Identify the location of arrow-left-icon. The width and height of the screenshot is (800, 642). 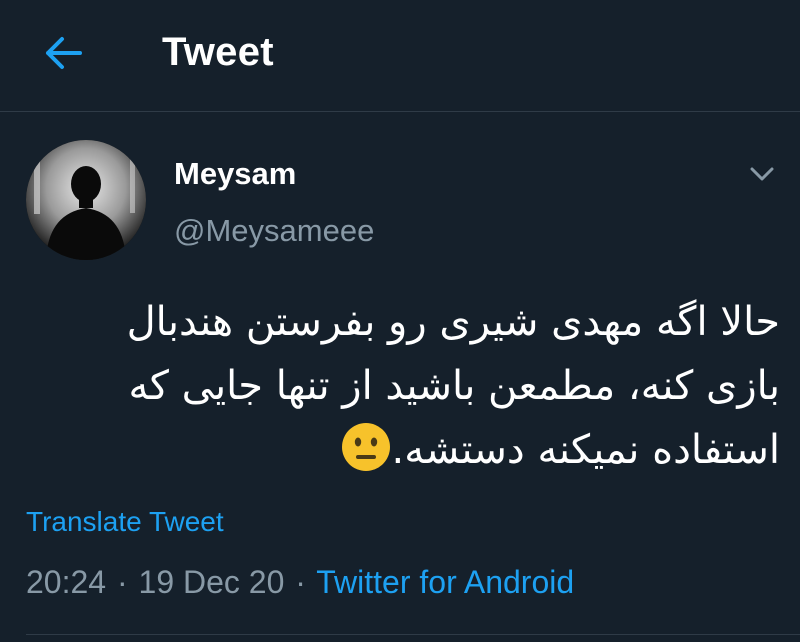
(62, 53).